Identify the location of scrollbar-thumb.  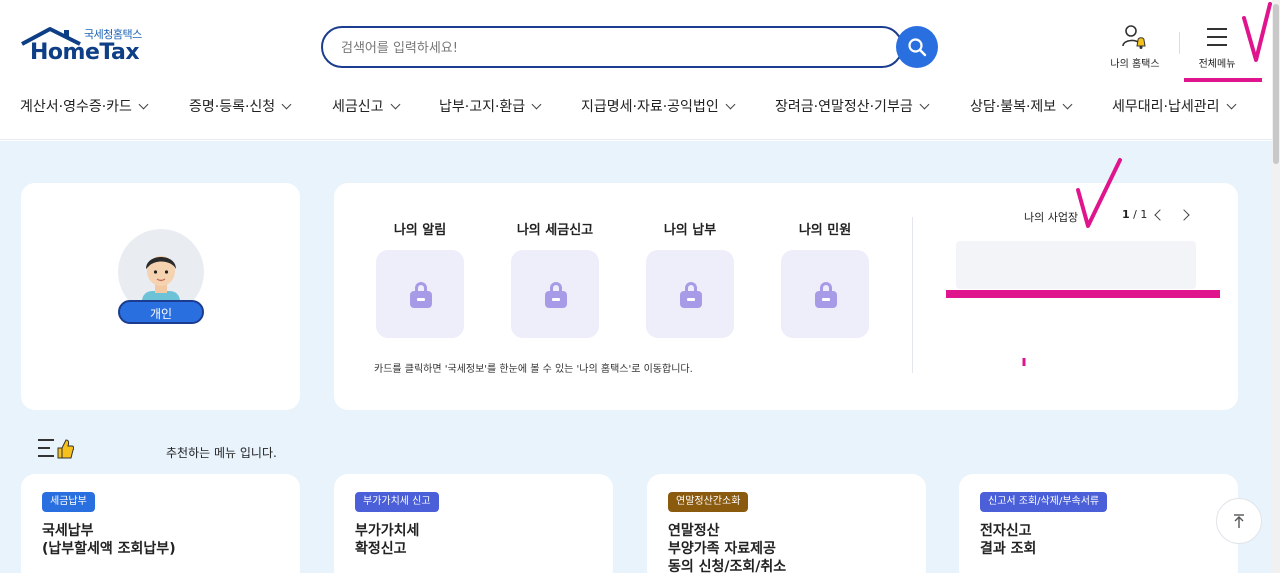
(1276, 84).